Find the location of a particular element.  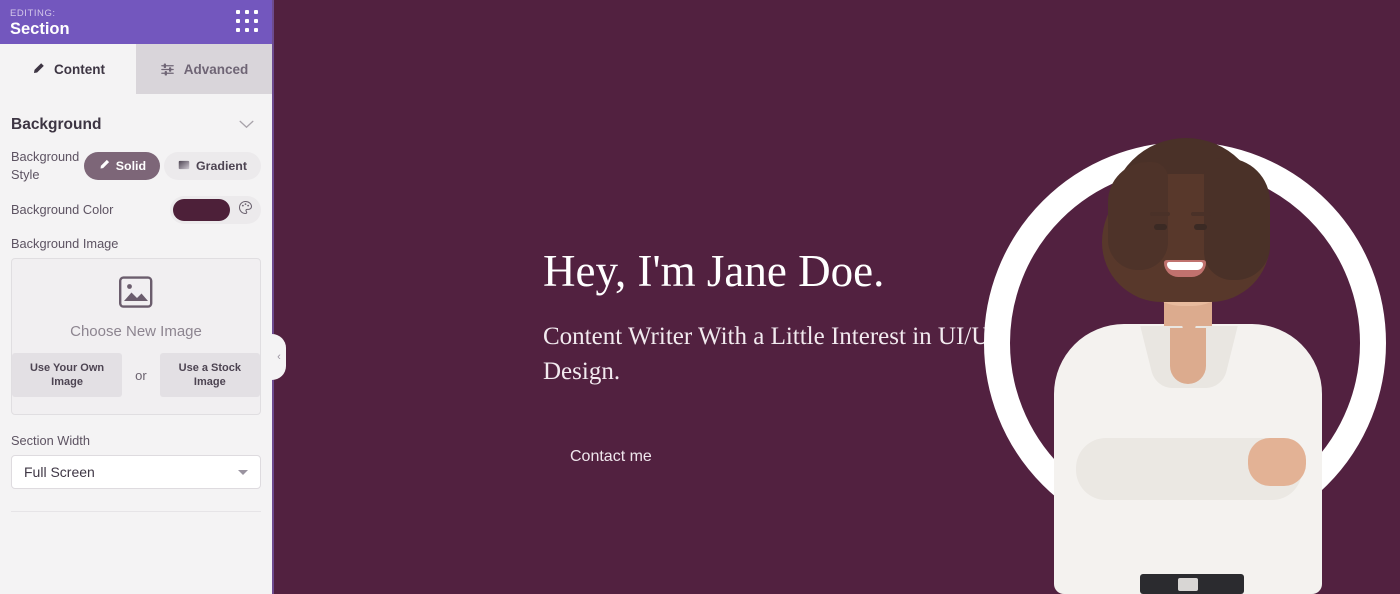

chevron-left-icon: ‹ is located at coordinates (279, 356).